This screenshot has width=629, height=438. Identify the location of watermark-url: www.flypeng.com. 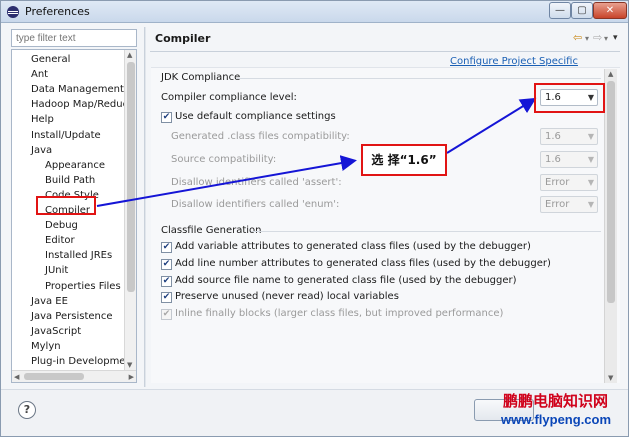
(556, 419).